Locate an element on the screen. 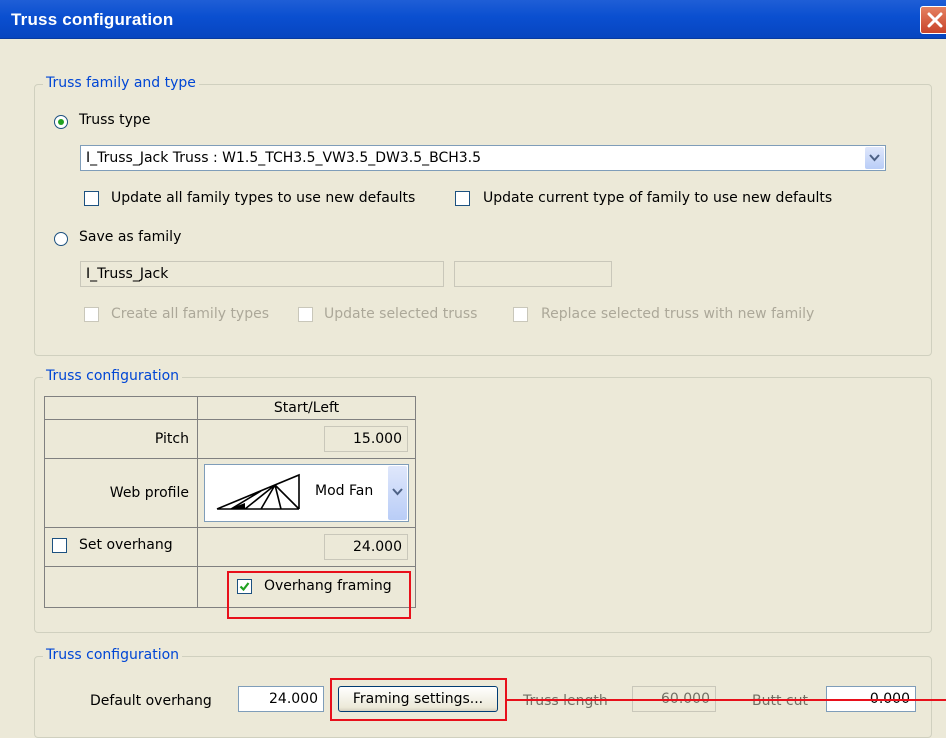 The image size is (946, 738). web-profile-value: Mod Fan is located at coordinates (344, 491).